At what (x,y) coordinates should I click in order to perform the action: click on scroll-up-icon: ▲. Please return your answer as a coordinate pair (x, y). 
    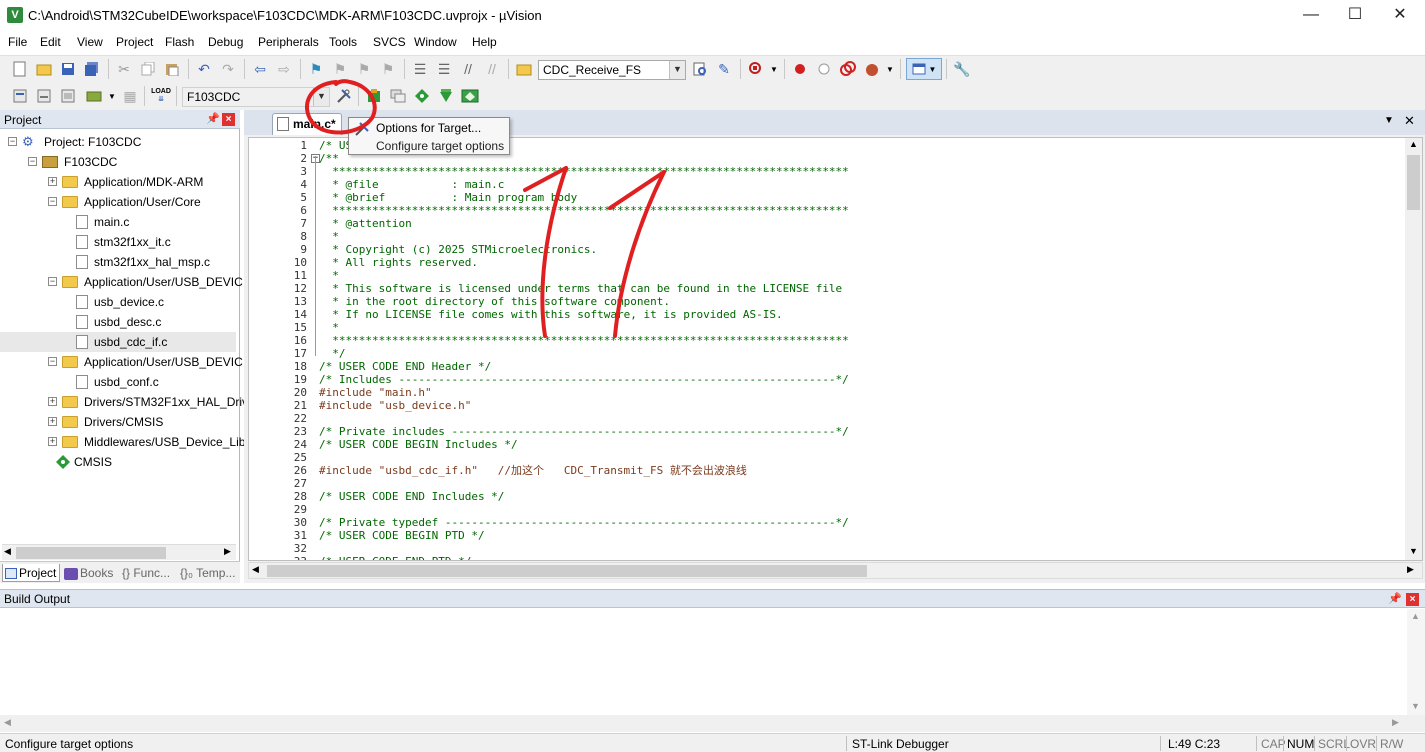
    Looking at the image, I should click on (1415, 616).